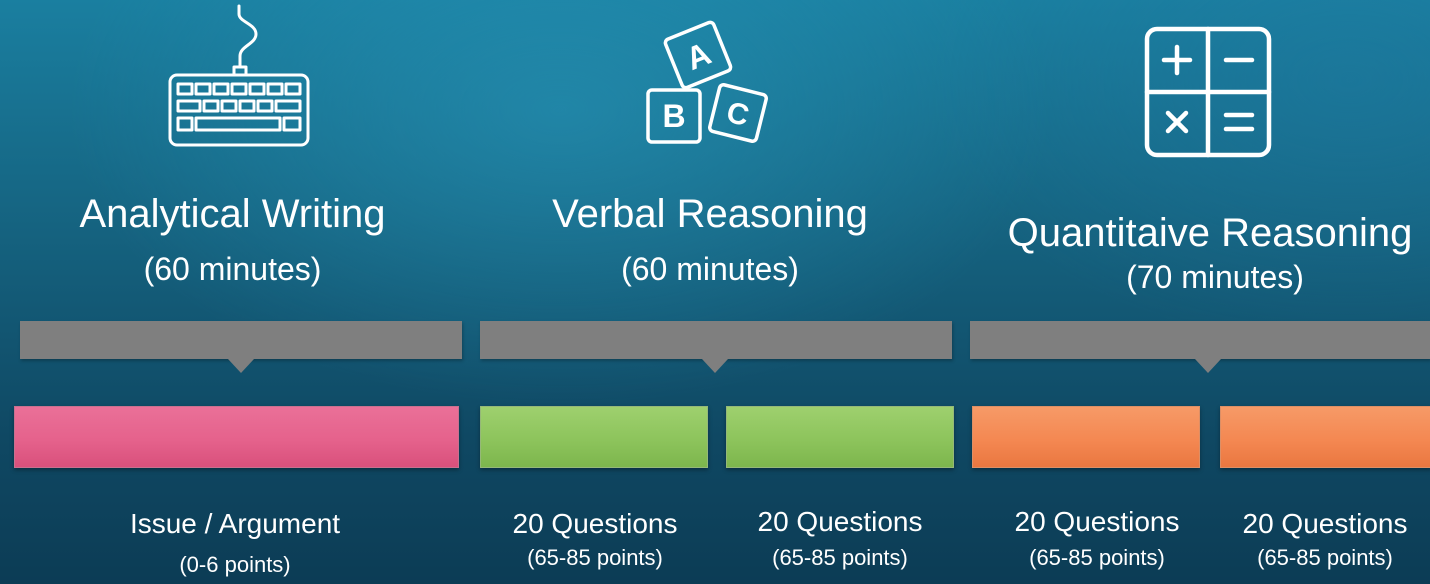 This screenshot has width=1430, height=584. Describe the element at coordinates (595, 557) in the screenshot. I see `task-points-verbal-1: (65-85 points)` at that location.